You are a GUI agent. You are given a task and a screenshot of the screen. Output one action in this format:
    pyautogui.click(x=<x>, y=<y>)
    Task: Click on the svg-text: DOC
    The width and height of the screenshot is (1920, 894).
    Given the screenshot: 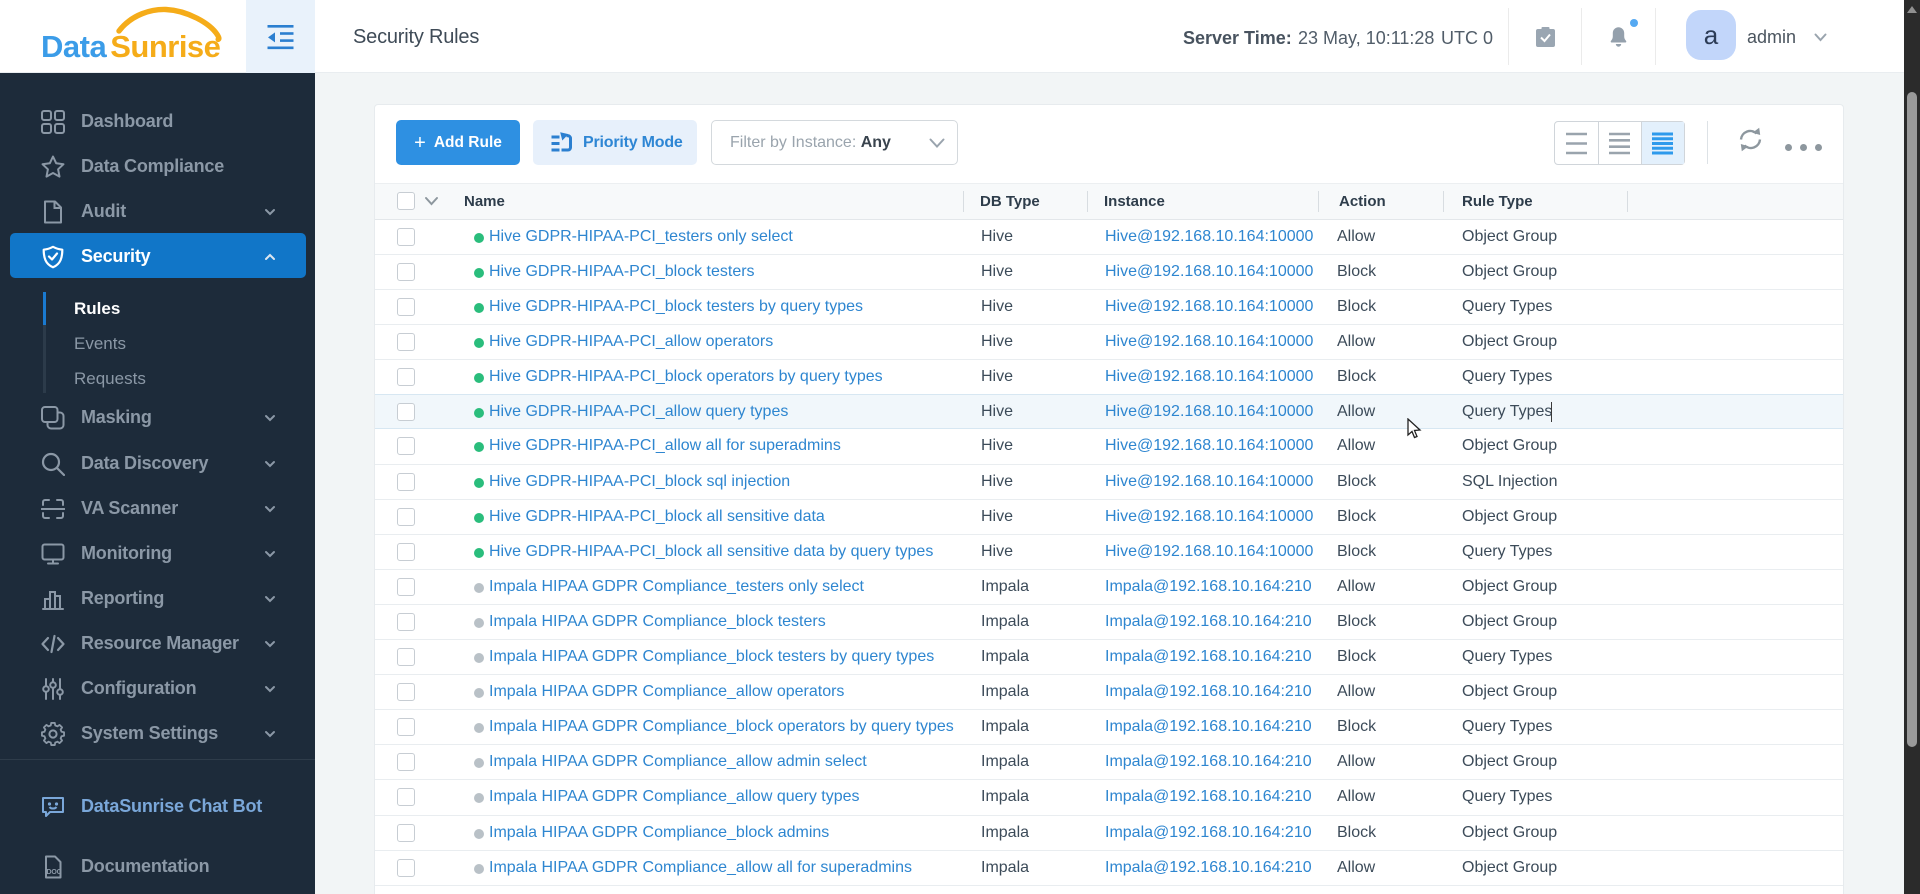 What is the action you would take?
    pyautogui.click(x=54, y=872)
    